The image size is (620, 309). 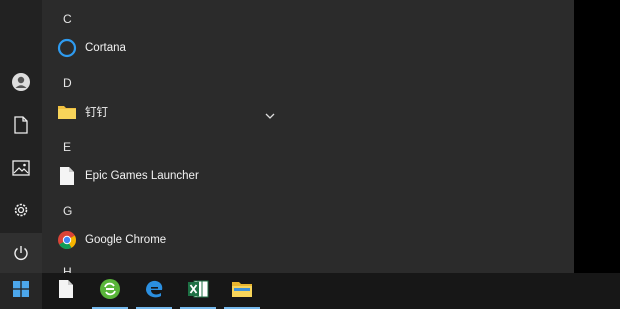 I want to click on edge-icon, so click(x=154, y=291).